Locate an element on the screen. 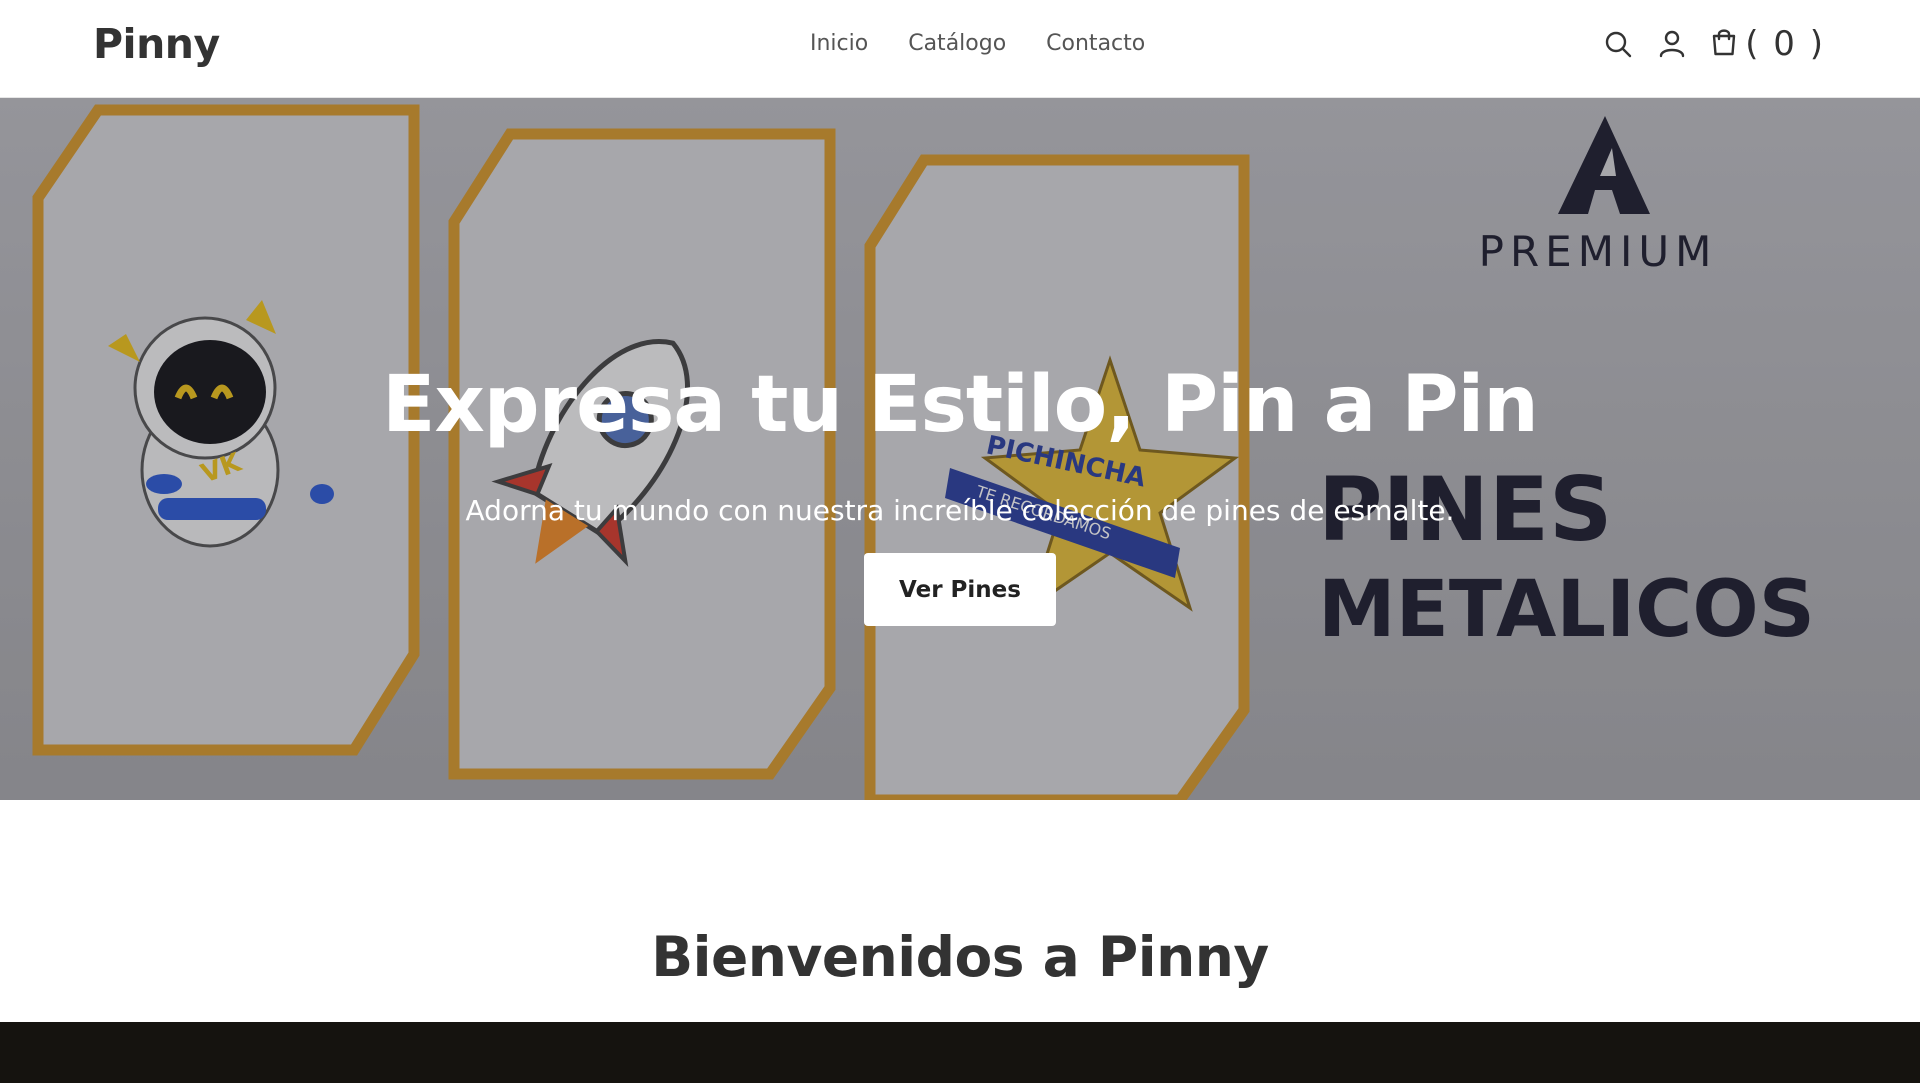  hero-title: Expresa tu Estilo, Pin a Pin is located at coordinates (960, 405).